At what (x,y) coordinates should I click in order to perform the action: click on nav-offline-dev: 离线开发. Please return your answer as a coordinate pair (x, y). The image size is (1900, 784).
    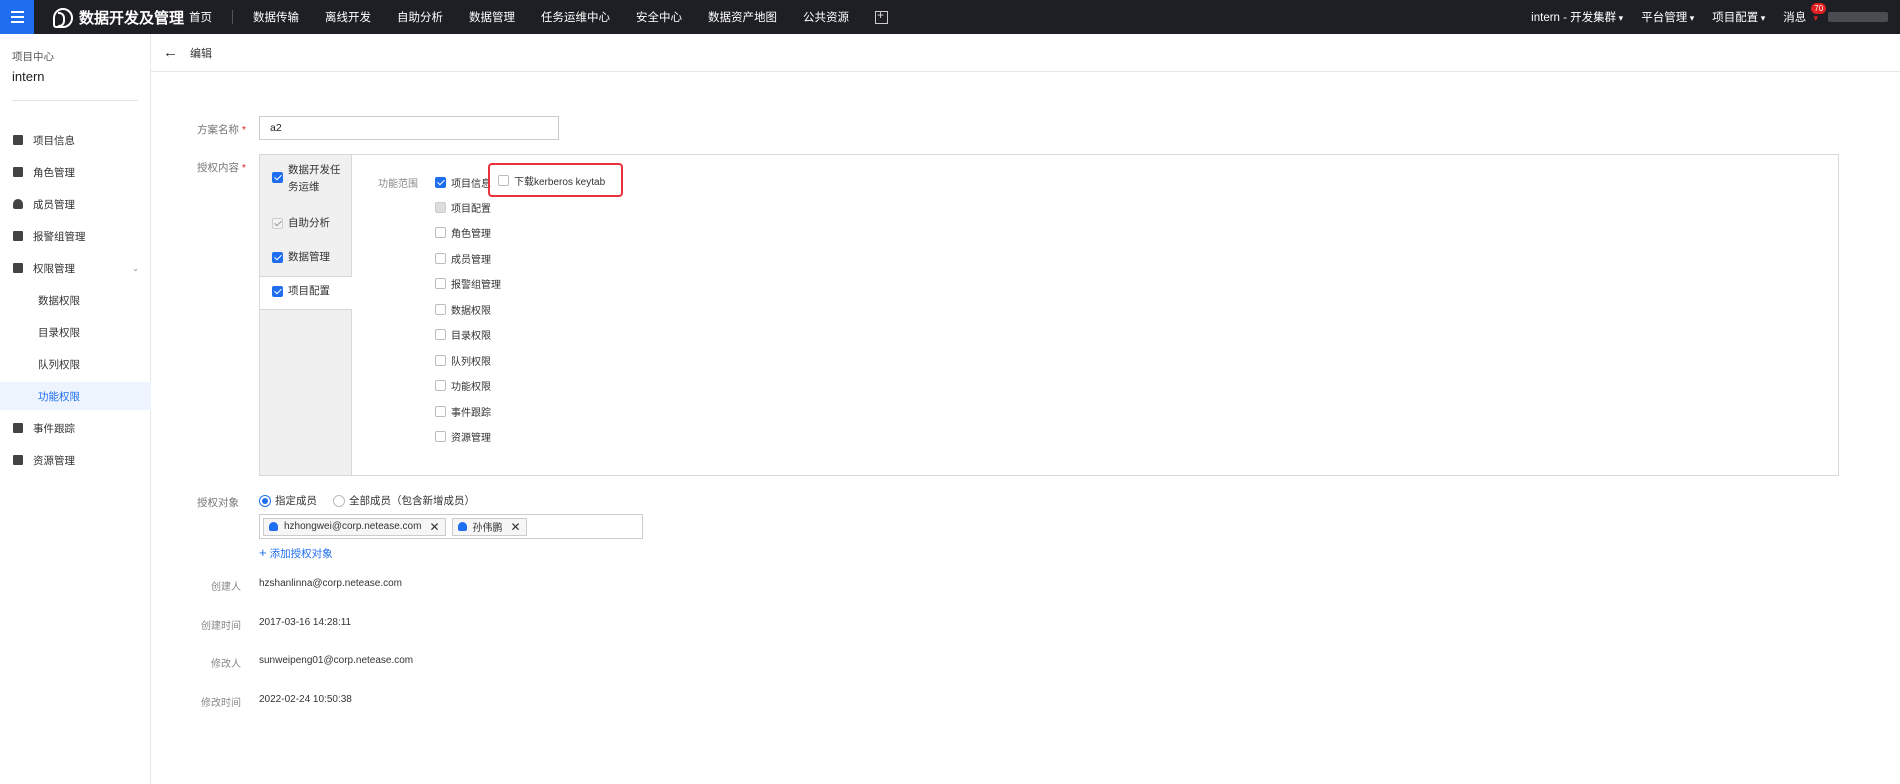
    Looking at the image, I should click on (348, 17).